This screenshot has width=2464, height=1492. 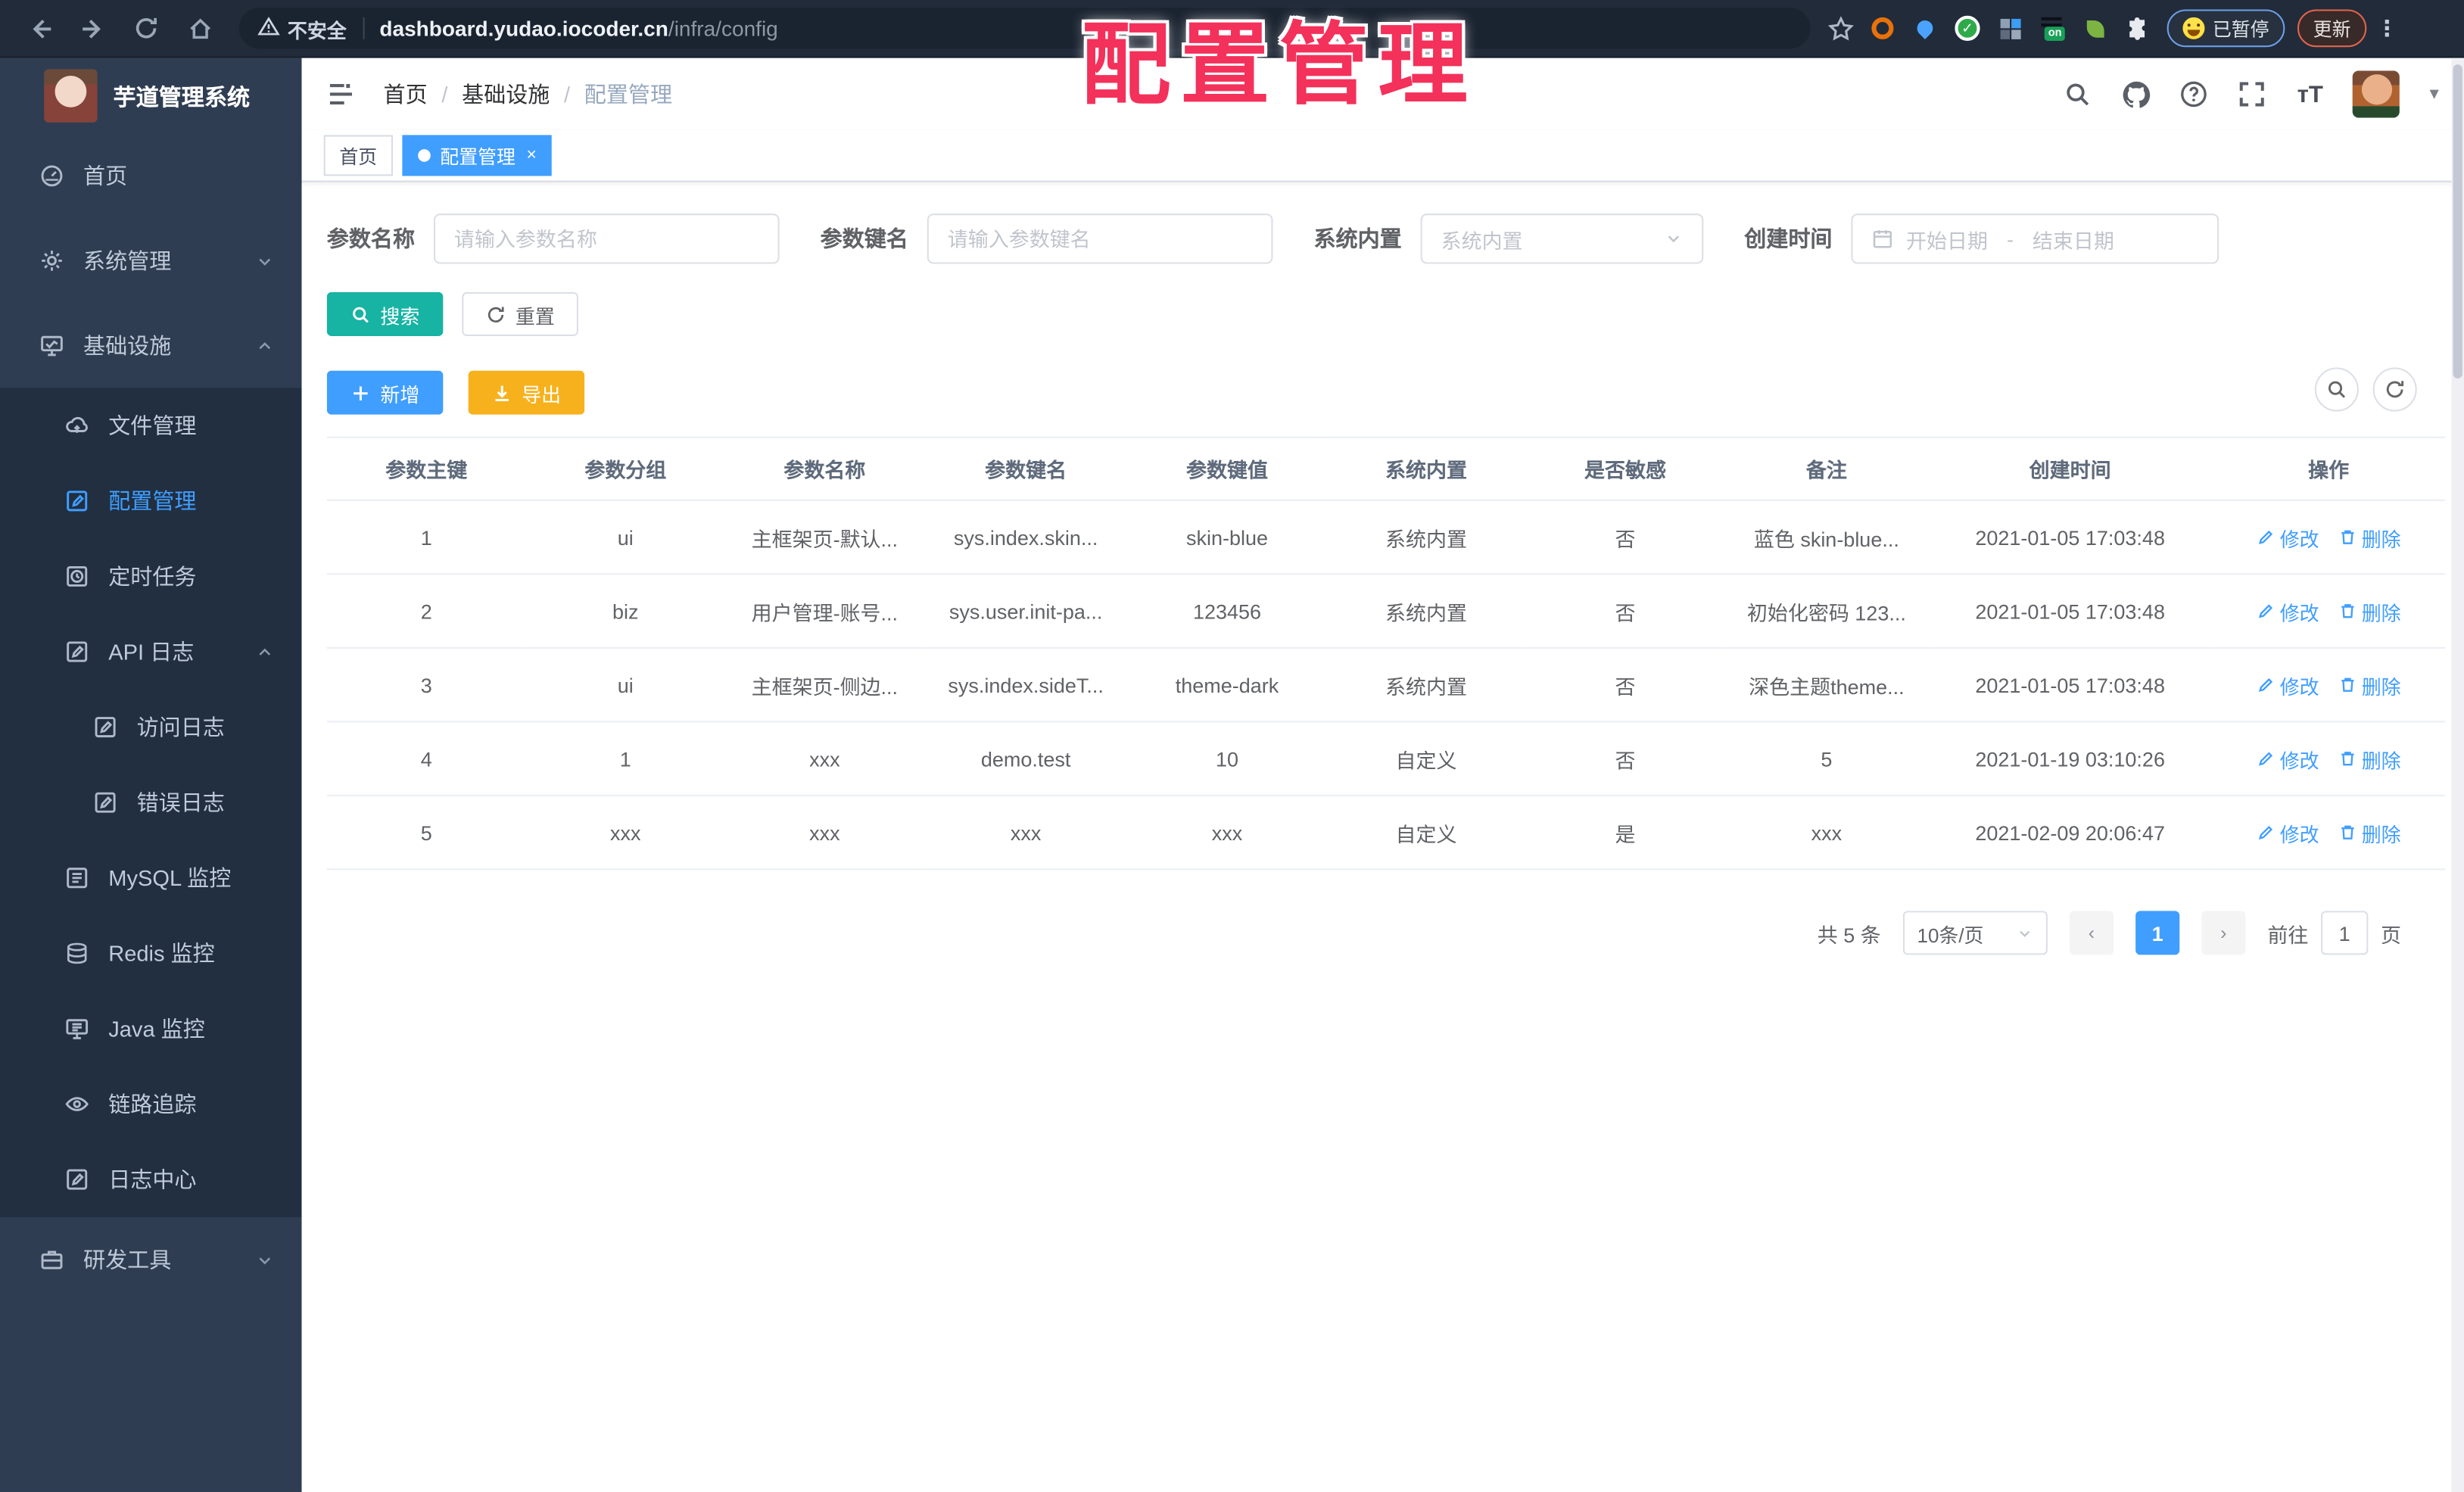 What do you see at coordinates (2194, 94) in the screenshot?
I see `question-icon` at bounding box center [2194, 94].